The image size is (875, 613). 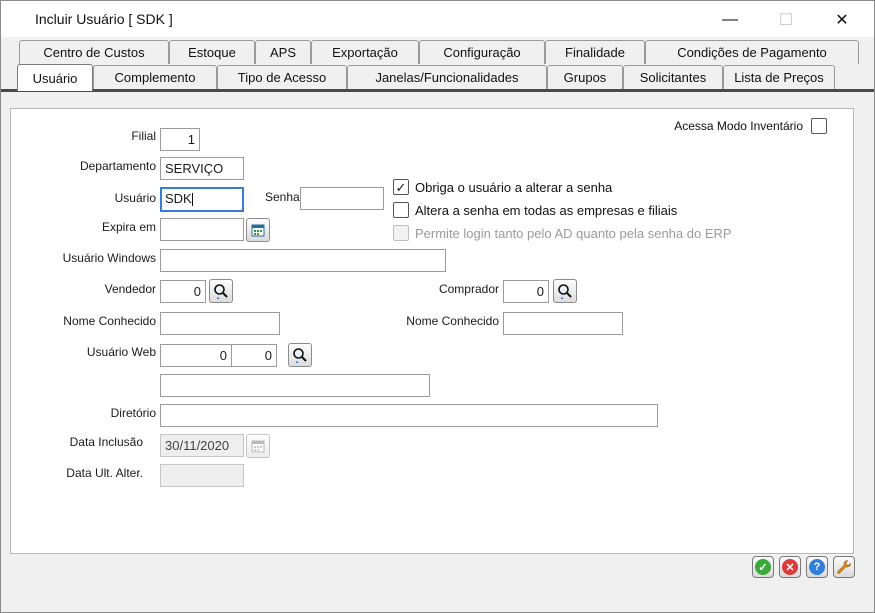 What do you see at coordinates (673, 77) in the screenshot?
I see `tab-solicitantes: Solicitantes` at bounding box center [673, 77].